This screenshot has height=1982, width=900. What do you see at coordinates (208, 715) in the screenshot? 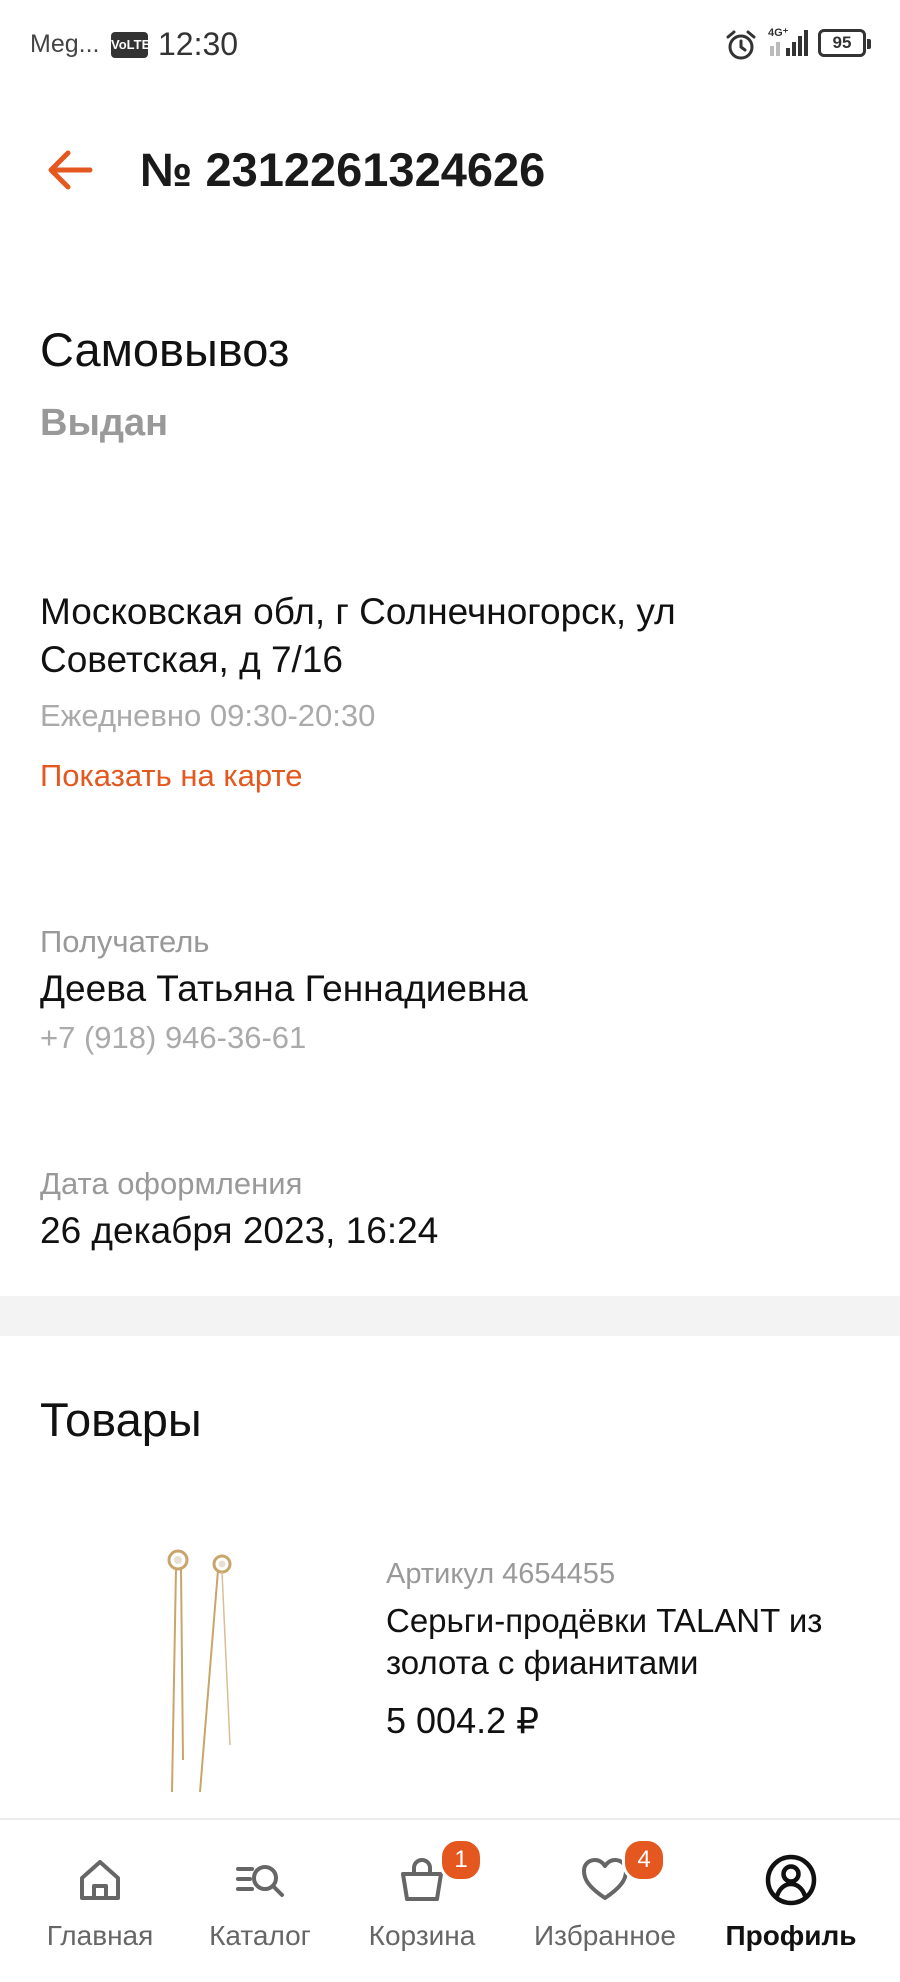
I see `pickup-hours: Ежедневно 09:30-20:30` at bounding box center [208, 715].